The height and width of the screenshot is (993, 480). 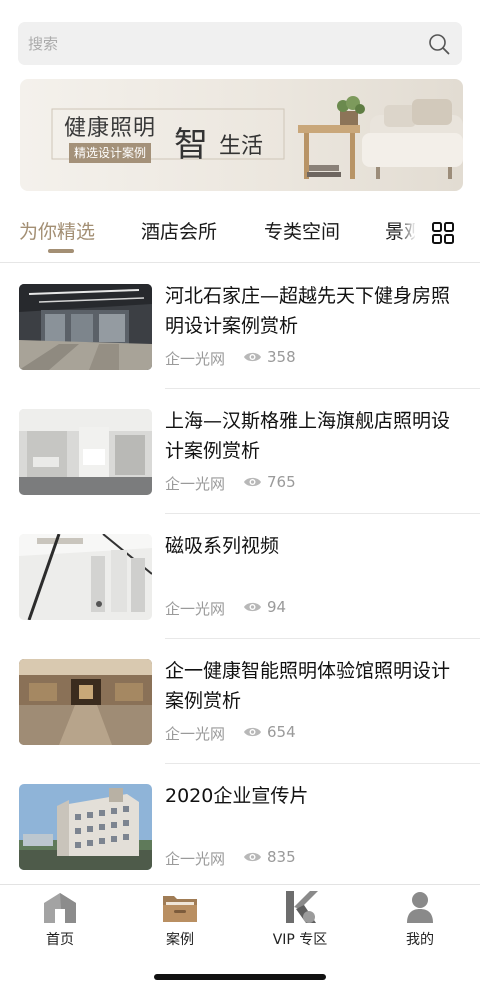 I want to click on banner-tag: 精选设计案例, so click(x=110, y=153).